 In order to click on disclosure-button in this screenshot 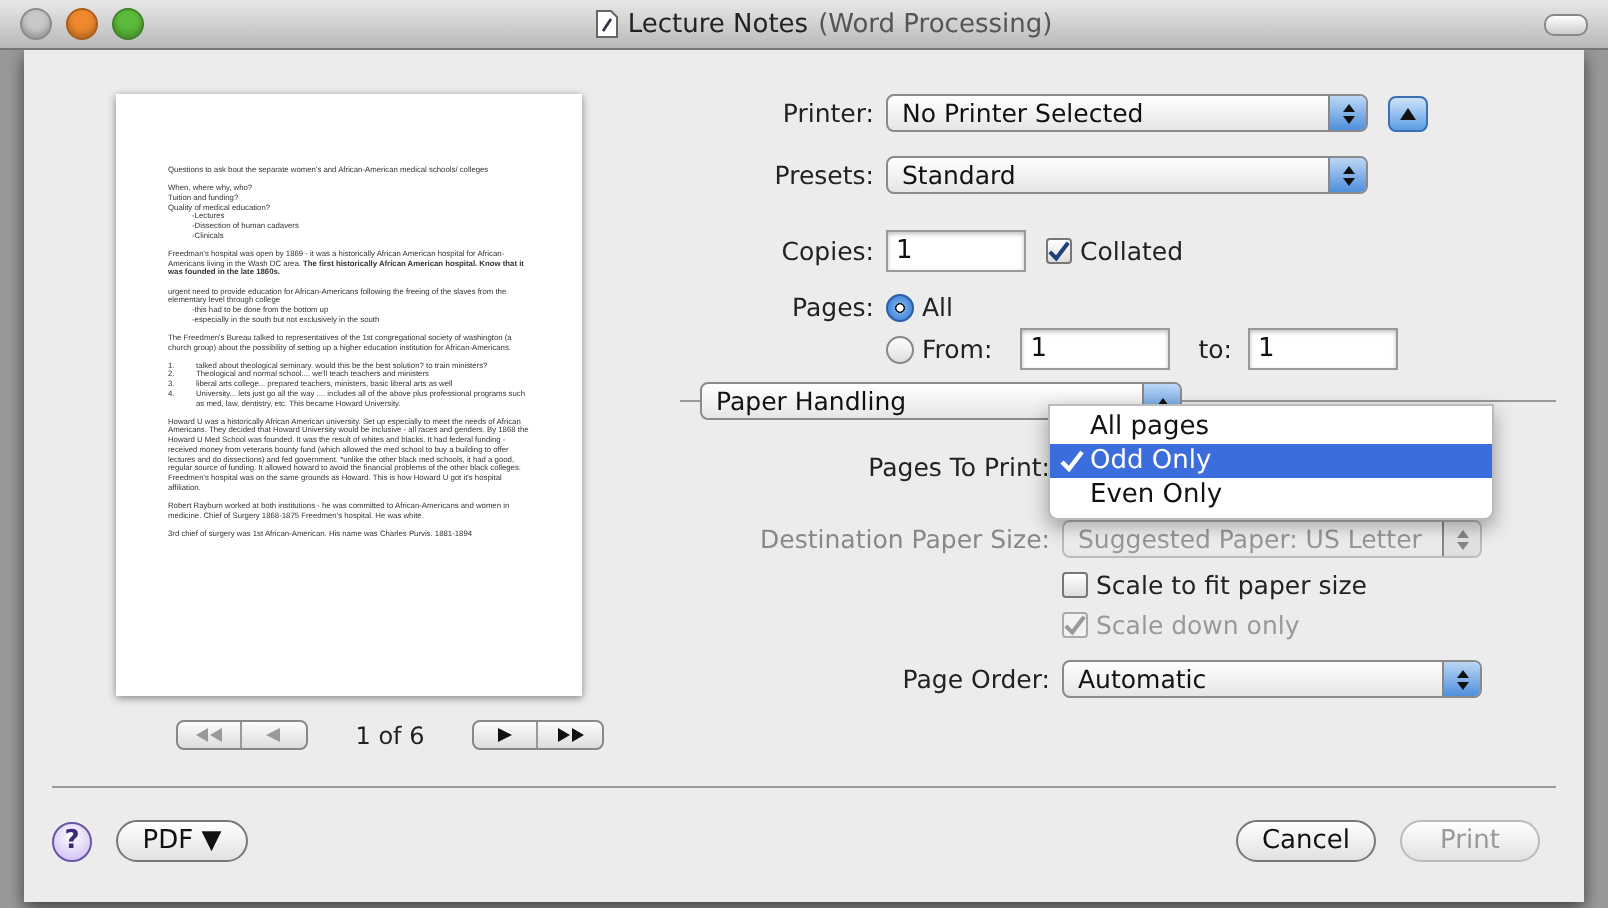, I will do `click(1408, 113)`.